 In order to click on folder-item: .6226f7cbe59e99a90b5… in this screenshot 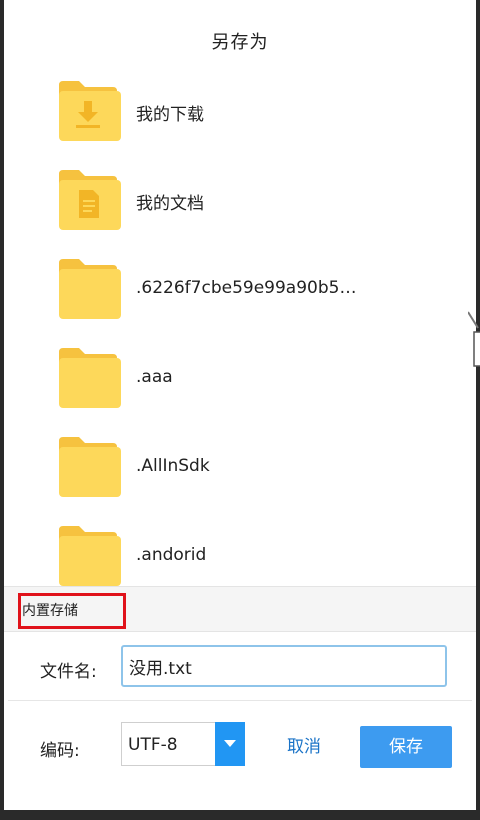, I will do `click(240, 296)`.